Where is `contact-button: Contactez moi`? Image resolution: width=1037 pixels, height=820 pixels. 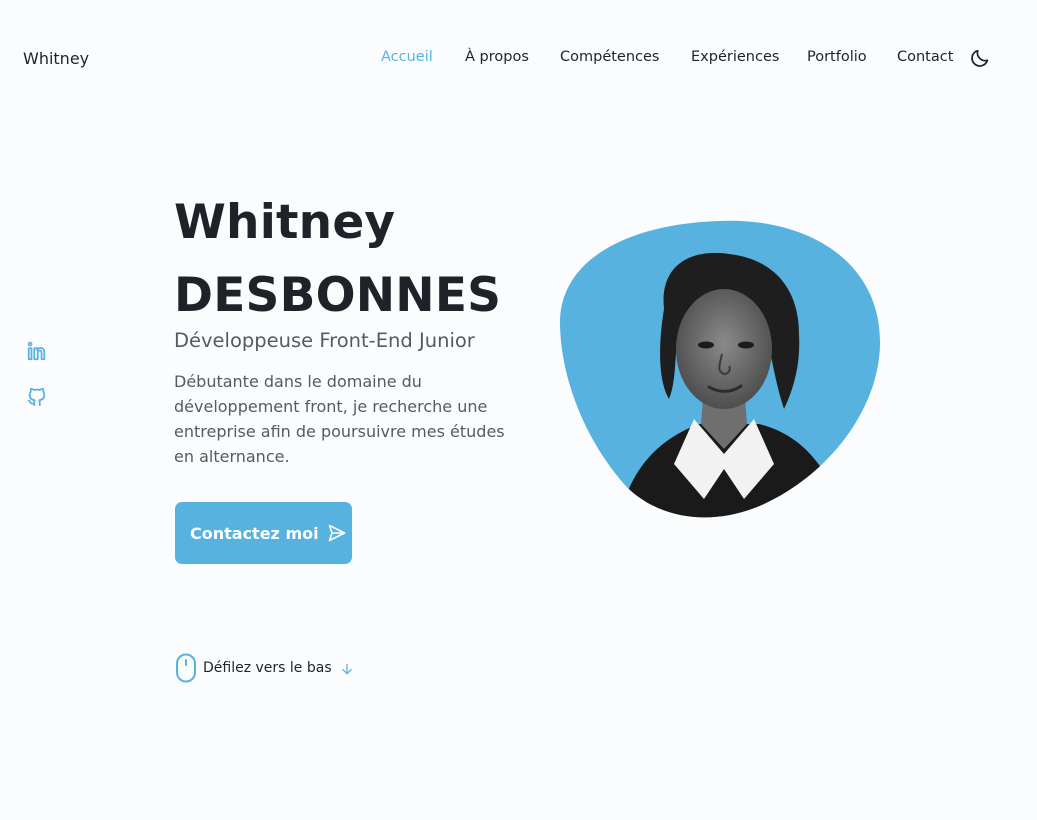
contact-button: Contactez moi is located at coordinates (263, 533).